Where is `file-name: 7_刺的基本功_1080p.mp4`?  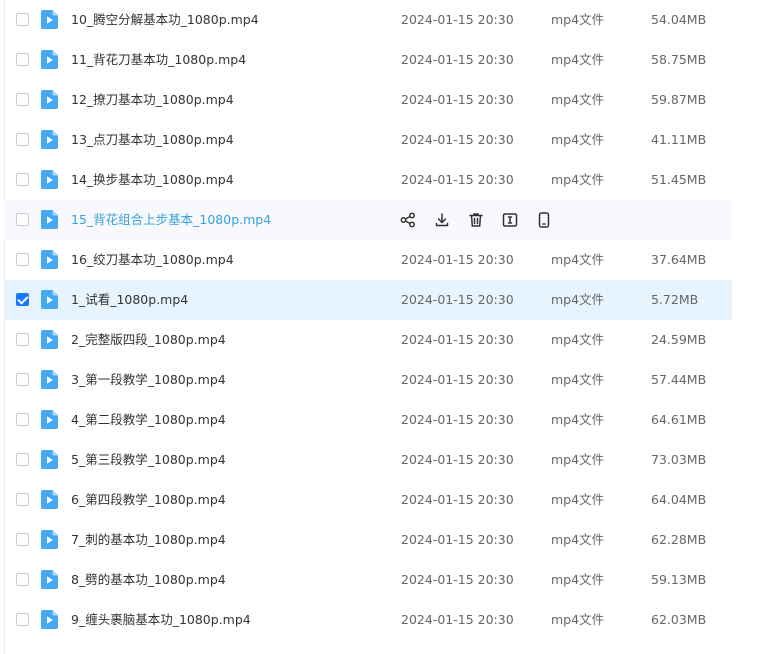 file-name: 7_刺的基本功_1080p.mp4 is located at coordinates (148, 540).